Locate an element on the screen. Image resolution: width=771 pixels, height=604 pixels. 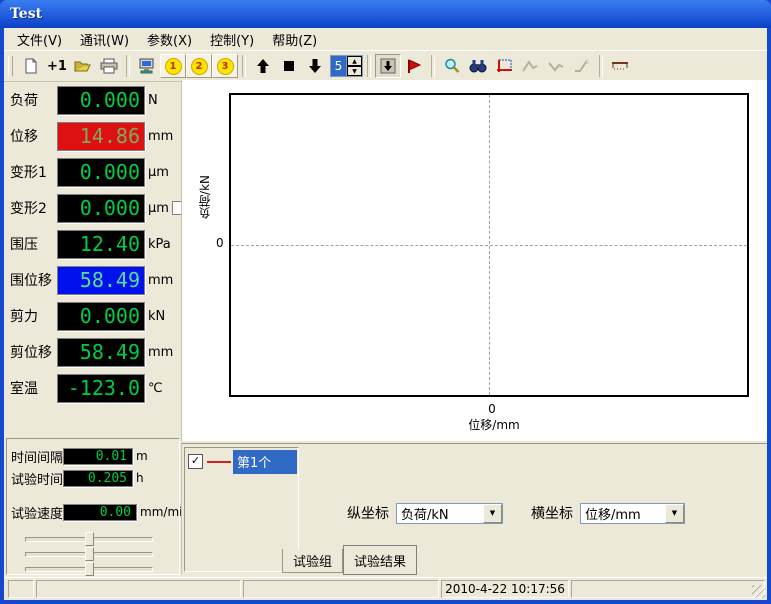
add-one-button: +1 is located at coordinates (57, 66).